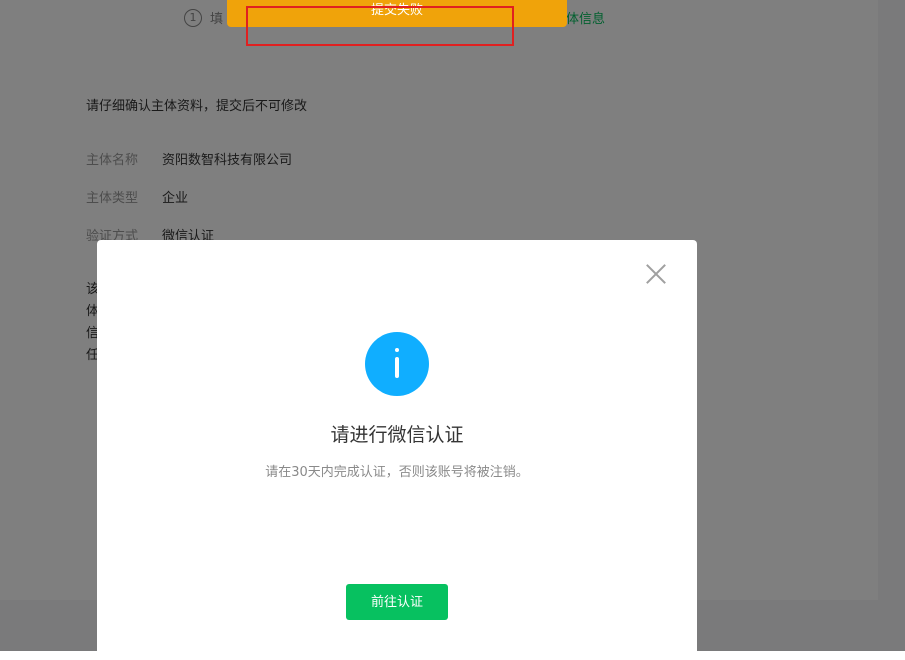 Image resolution: width=905 pixels, height=660 pixels. Describe the element at coordinates (380, 26) in the screenshot. I see `highlight-box` at that location.